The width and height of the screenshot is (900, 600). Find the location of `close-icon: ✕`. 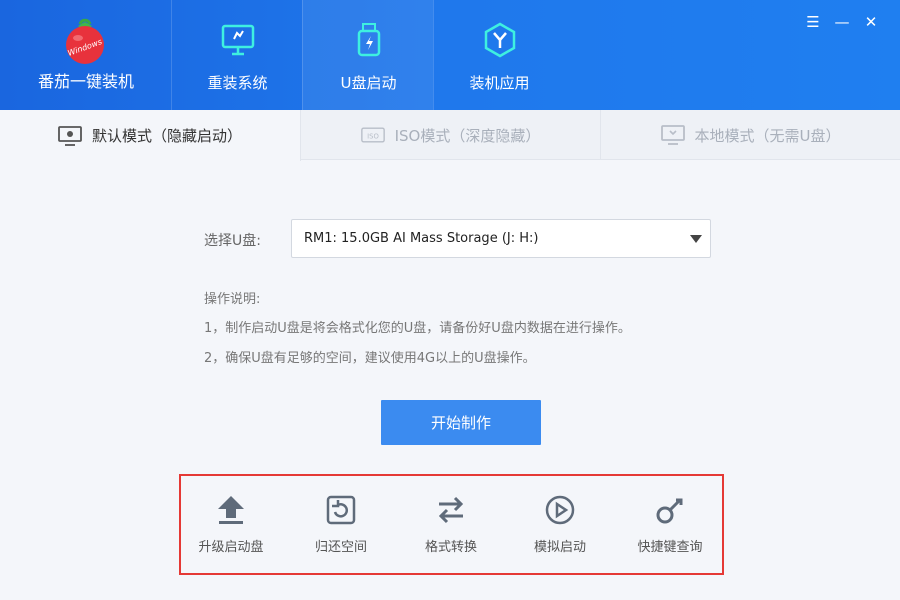

close-icon: ✕ is located at coordinates (871, 22).